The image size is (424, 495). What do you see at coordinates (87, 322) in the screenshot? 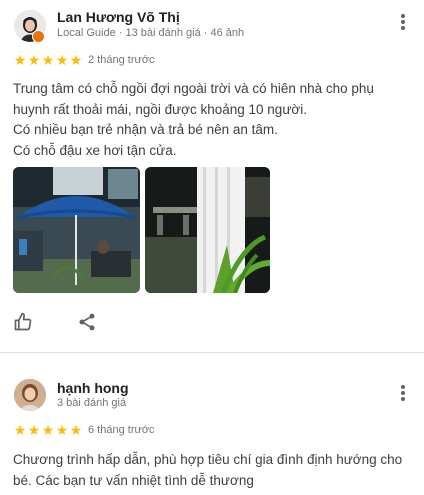
I see `share-icon` at bounding box center [87, 322].